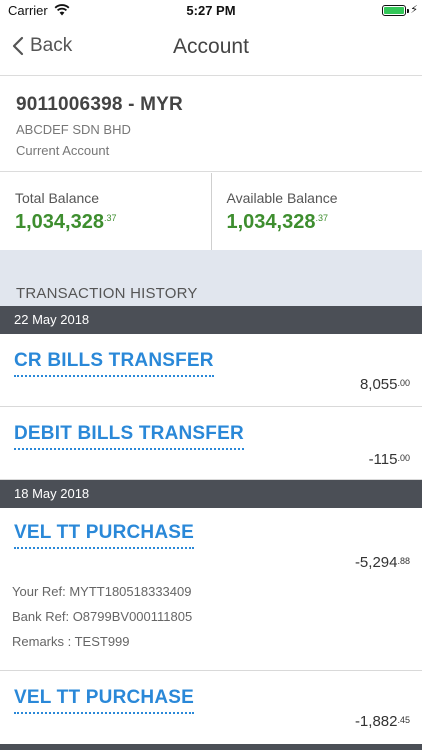 The image size is (422, 750). What do you see at coordinates (114, 363) in the screenshot?
I see `transaction-title: CR BILLS TRANSFER` at bounding box center [114, 363].